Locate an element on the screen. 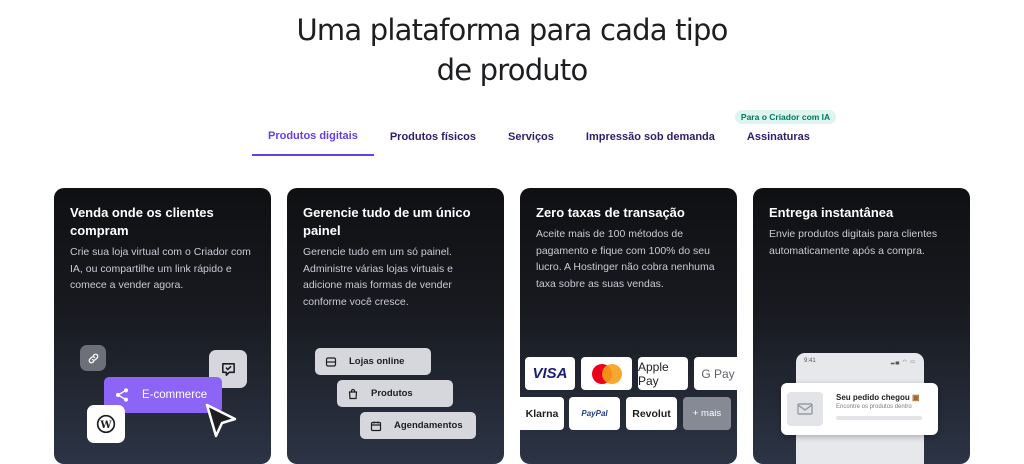 The width and height of the screenshot is (1024, 464). svg-text: W is located at coordinates (105, 425).